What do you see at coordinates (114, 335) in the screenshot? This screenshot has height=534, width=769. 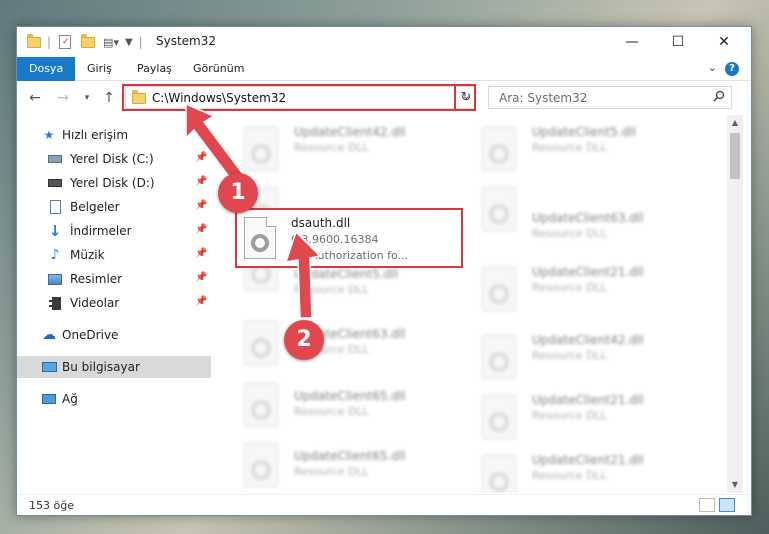 I see `sidebar-item-onedrive: ☁ OneDrive` at bounding box center [114, 335].